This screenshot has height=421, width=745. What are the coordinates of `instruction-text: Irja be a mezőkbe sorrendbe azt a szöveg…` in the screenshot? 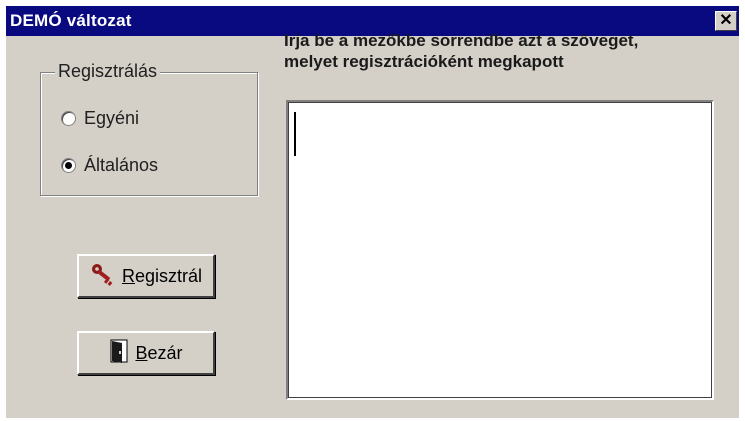 It's located at (511, 51).